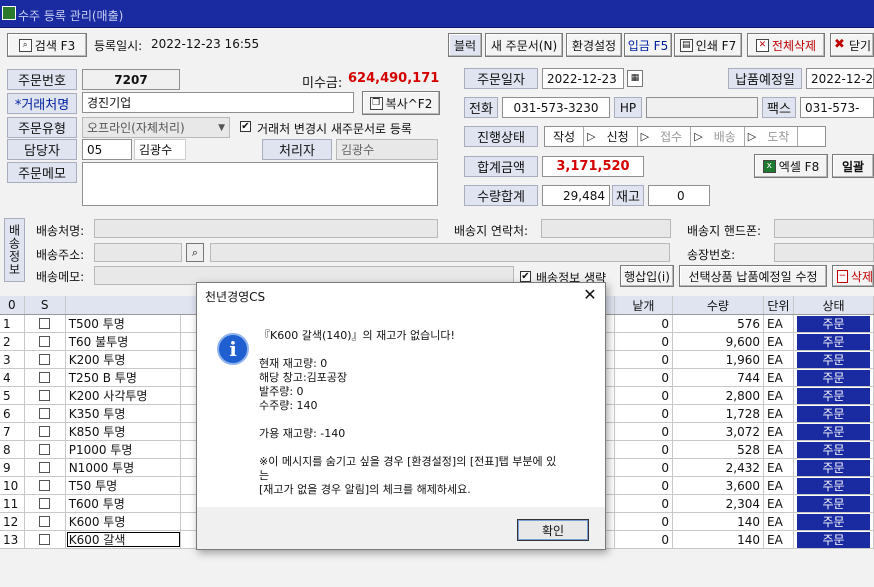  What do you see at coordinates (123, 467) in the screenshot?
I see `product-name-cell: N1000 투명` at bounding box center [123, 467].